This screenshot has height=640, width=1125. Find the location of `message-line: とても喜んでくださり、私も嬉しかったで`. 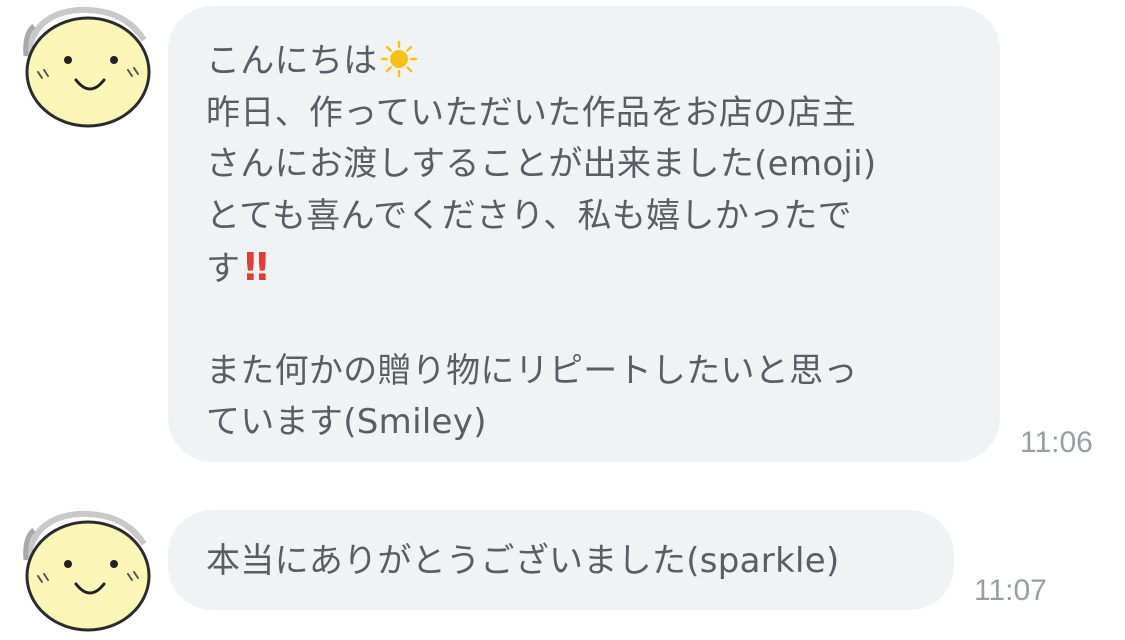

message-line: とても喜んでくださり、私も嬉しかったで is located at coordinates (529, 215).